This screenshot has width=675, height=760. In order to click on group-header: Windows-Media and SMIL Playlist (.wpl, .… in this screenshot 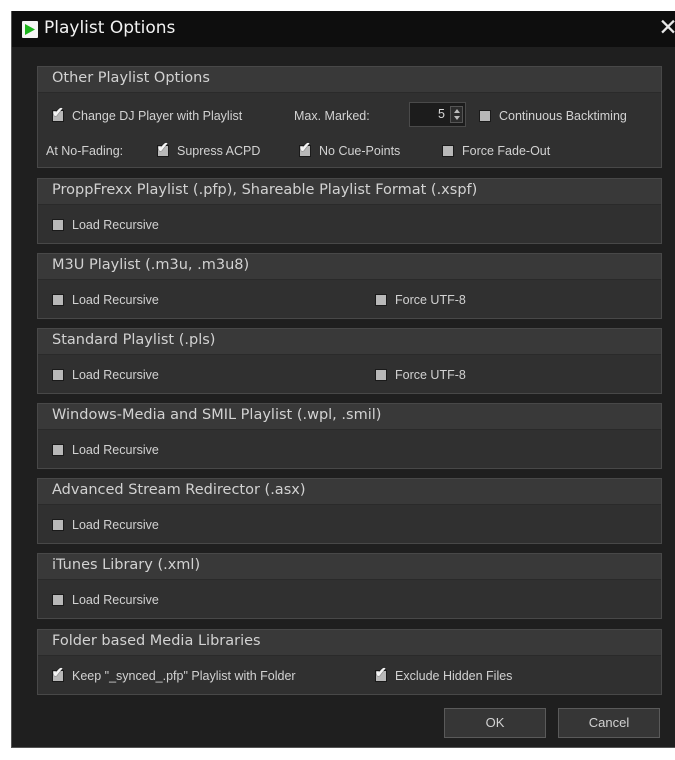, I will do `click(349, 417)`.